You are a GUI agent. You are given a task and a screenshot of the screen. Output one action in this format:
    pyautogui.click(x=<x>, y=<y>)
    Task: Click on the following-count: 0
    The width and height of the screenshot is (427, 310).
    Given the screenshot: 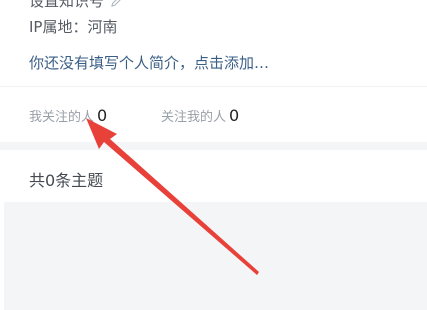 What is the action you would take?
    pyautogui.click(x=102, y=115)
    